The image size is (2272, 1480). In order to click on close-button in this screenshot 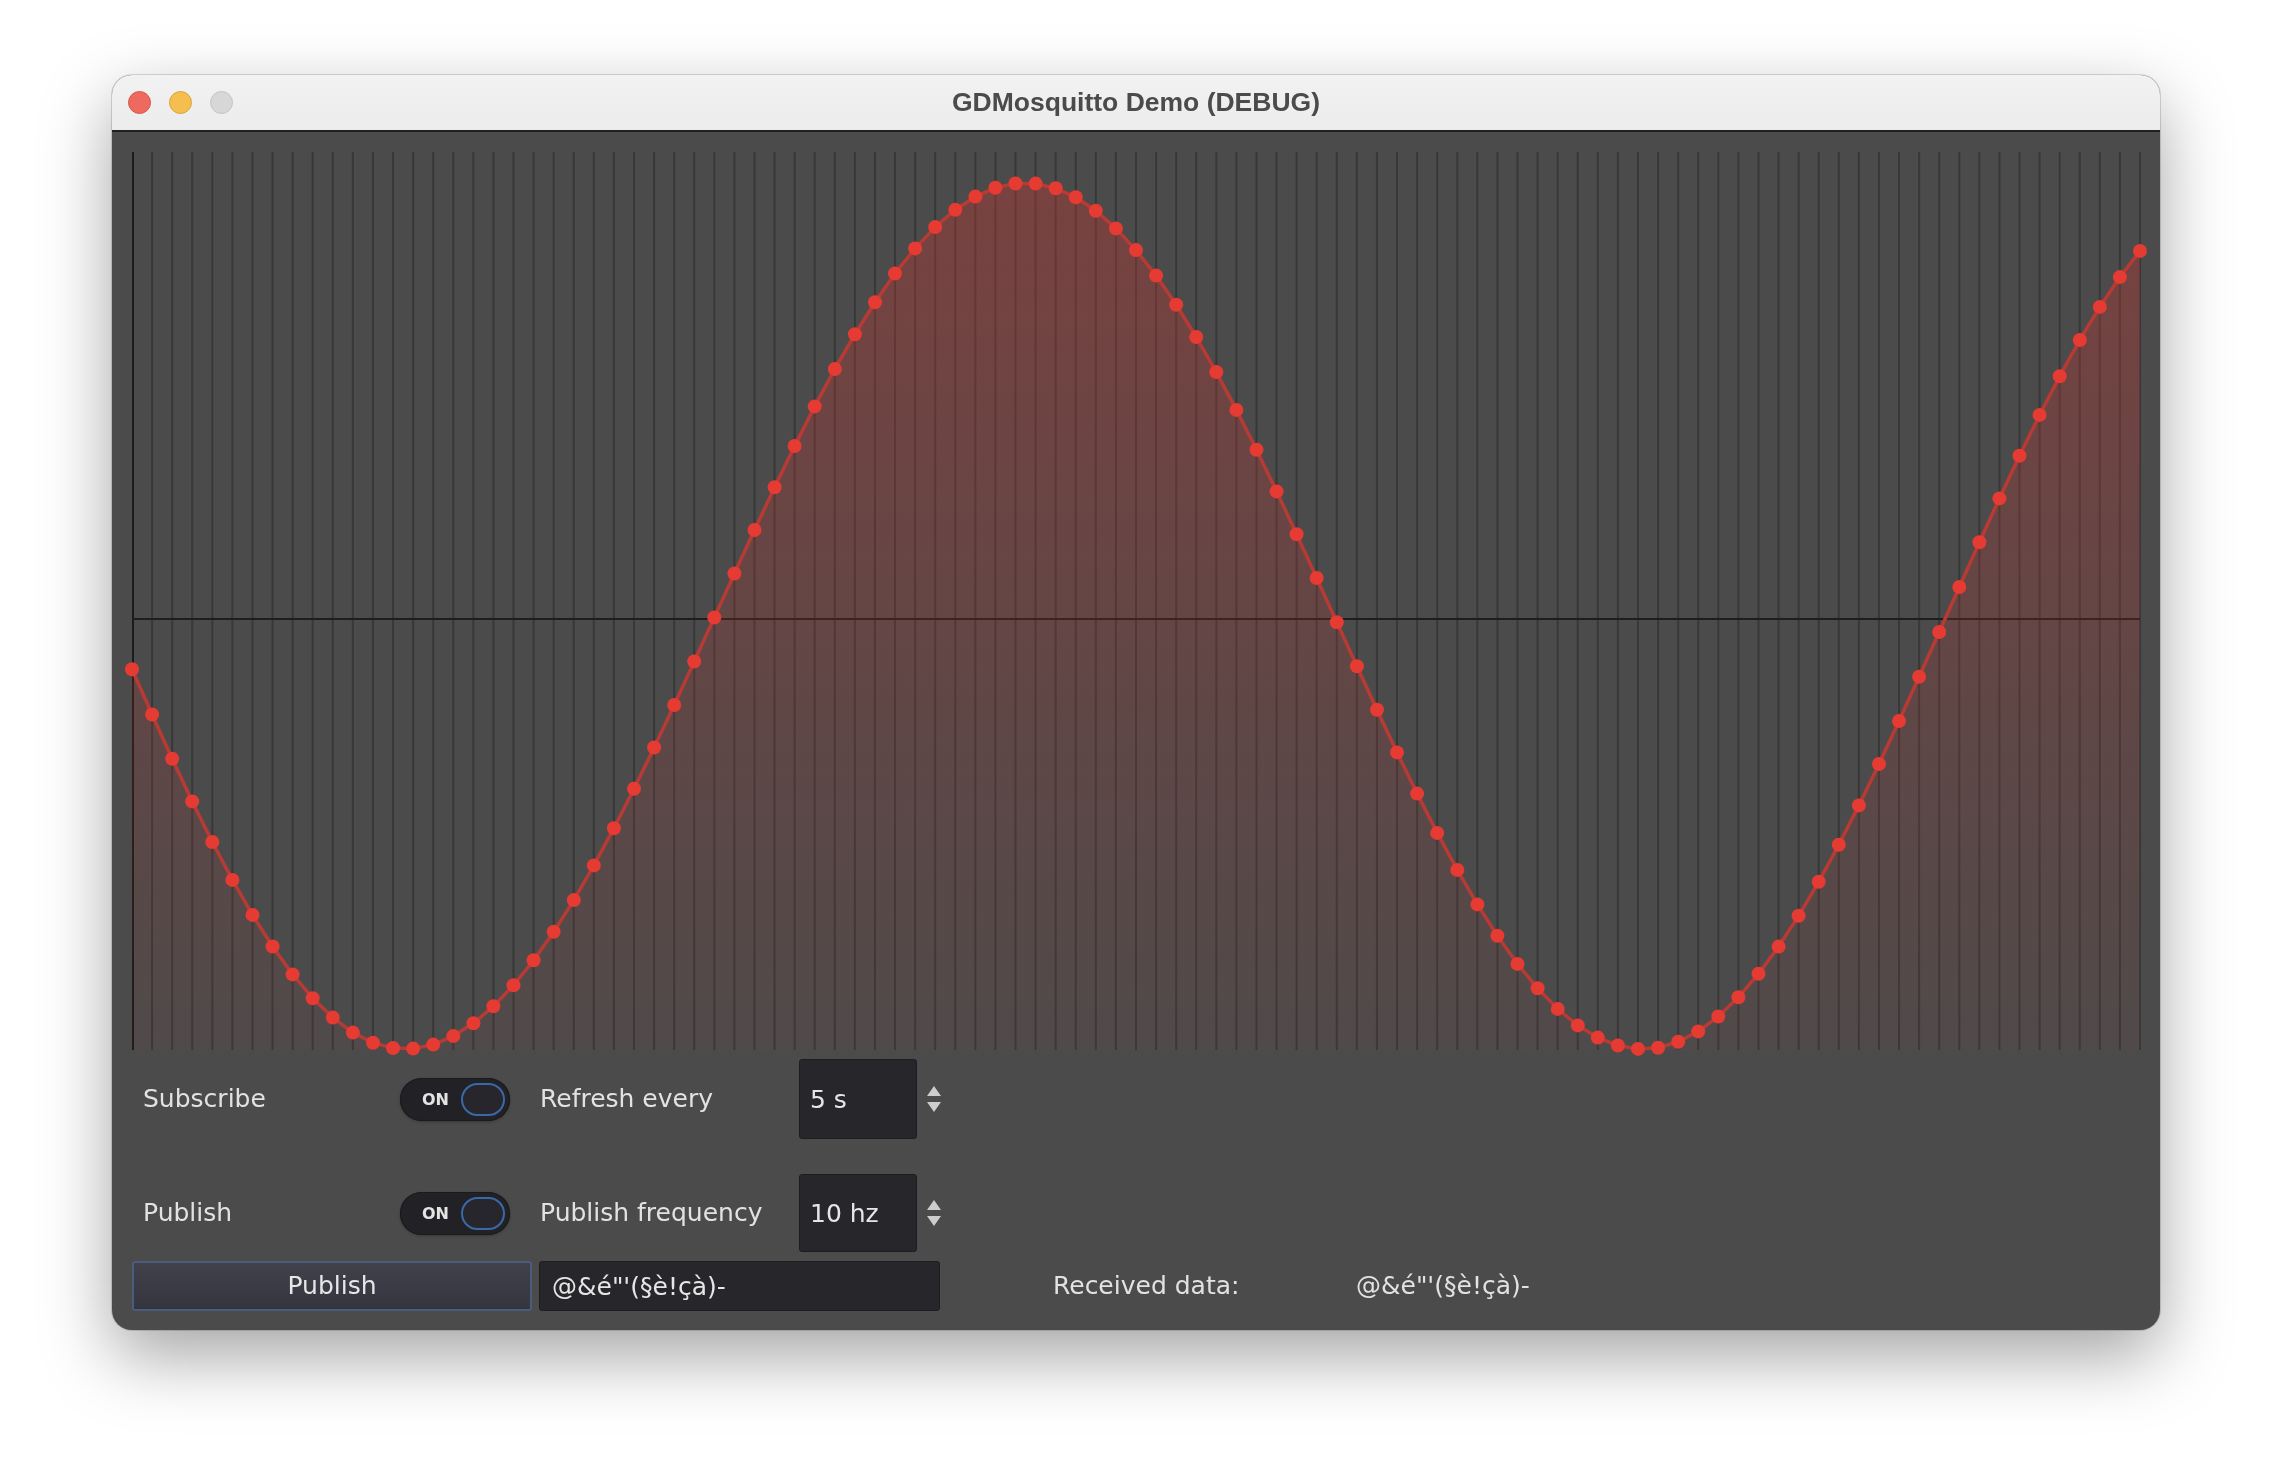, I will do `click(139, 102)`.